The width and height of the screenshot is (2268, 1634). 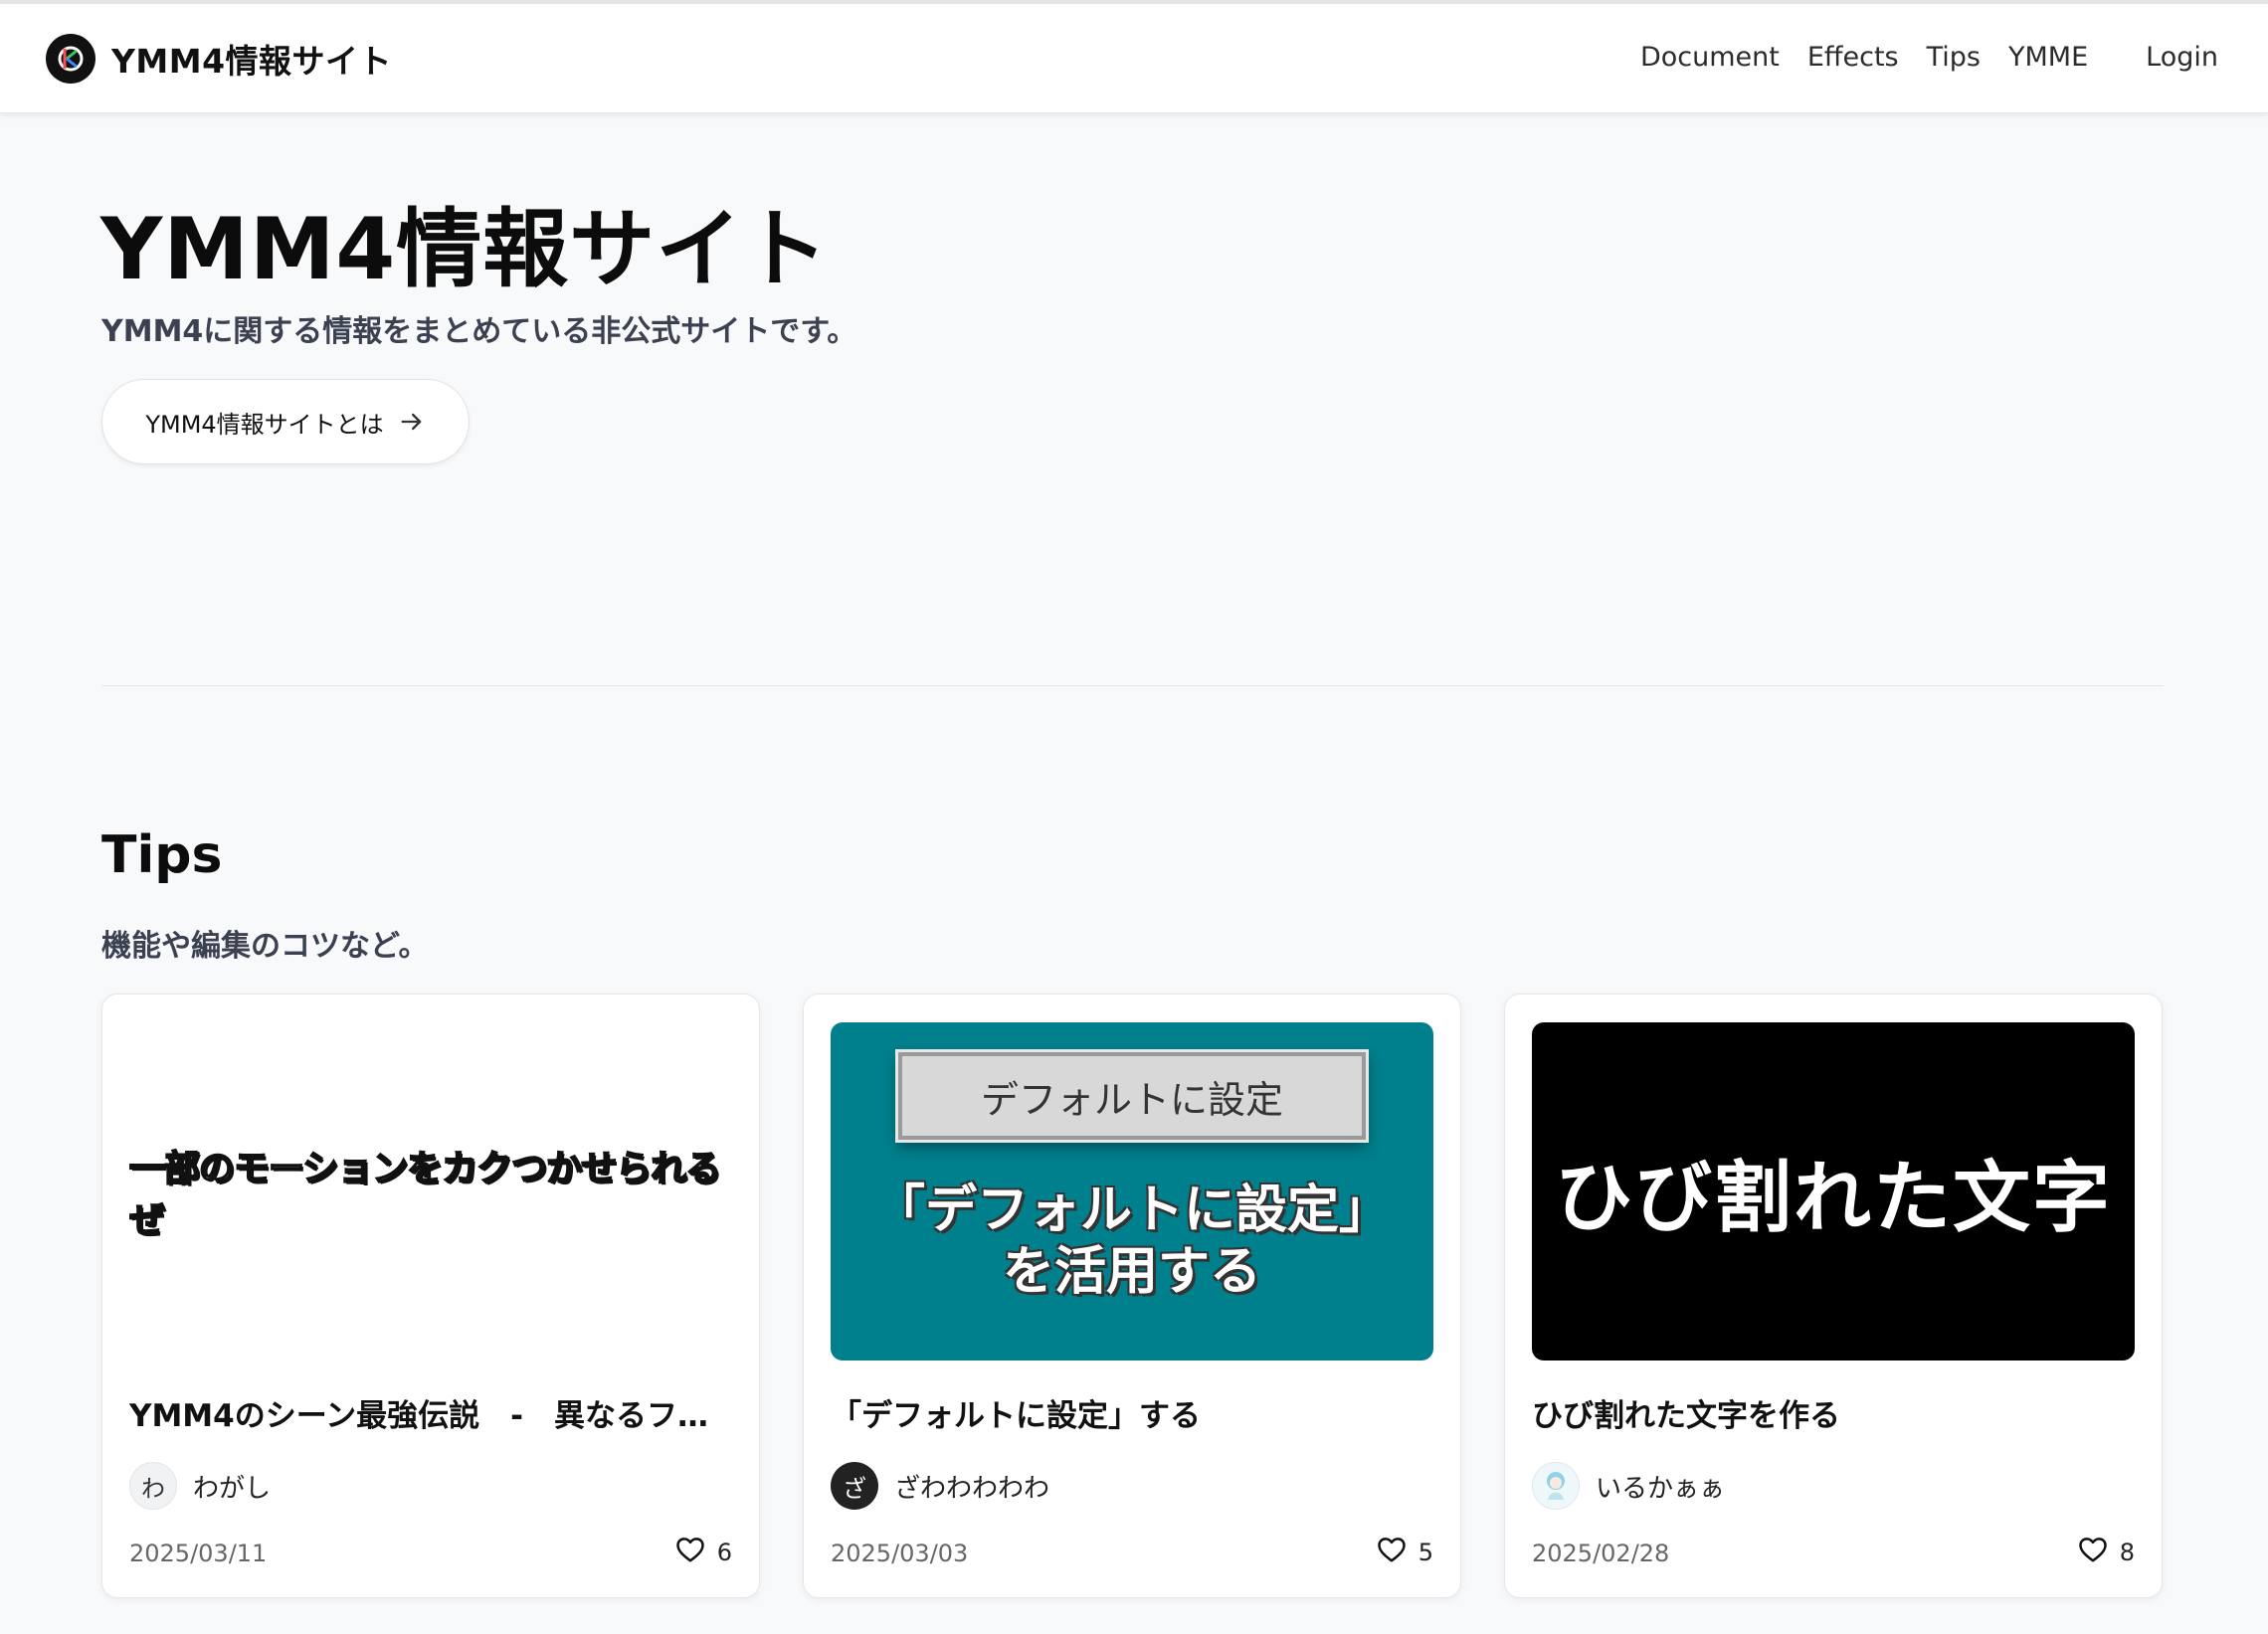 I want to click on card-title: ひび割れた文字を作る, so click(x=1833, y=1412).